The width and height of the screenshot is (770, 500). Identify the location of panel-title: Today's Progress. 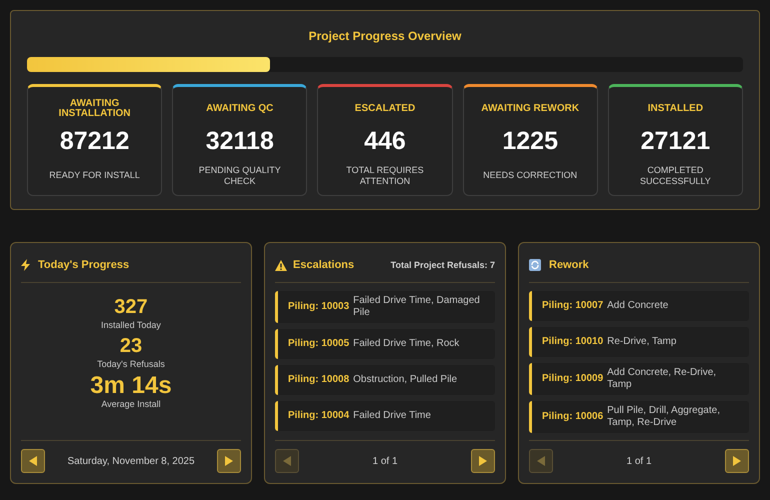
(84, 265).